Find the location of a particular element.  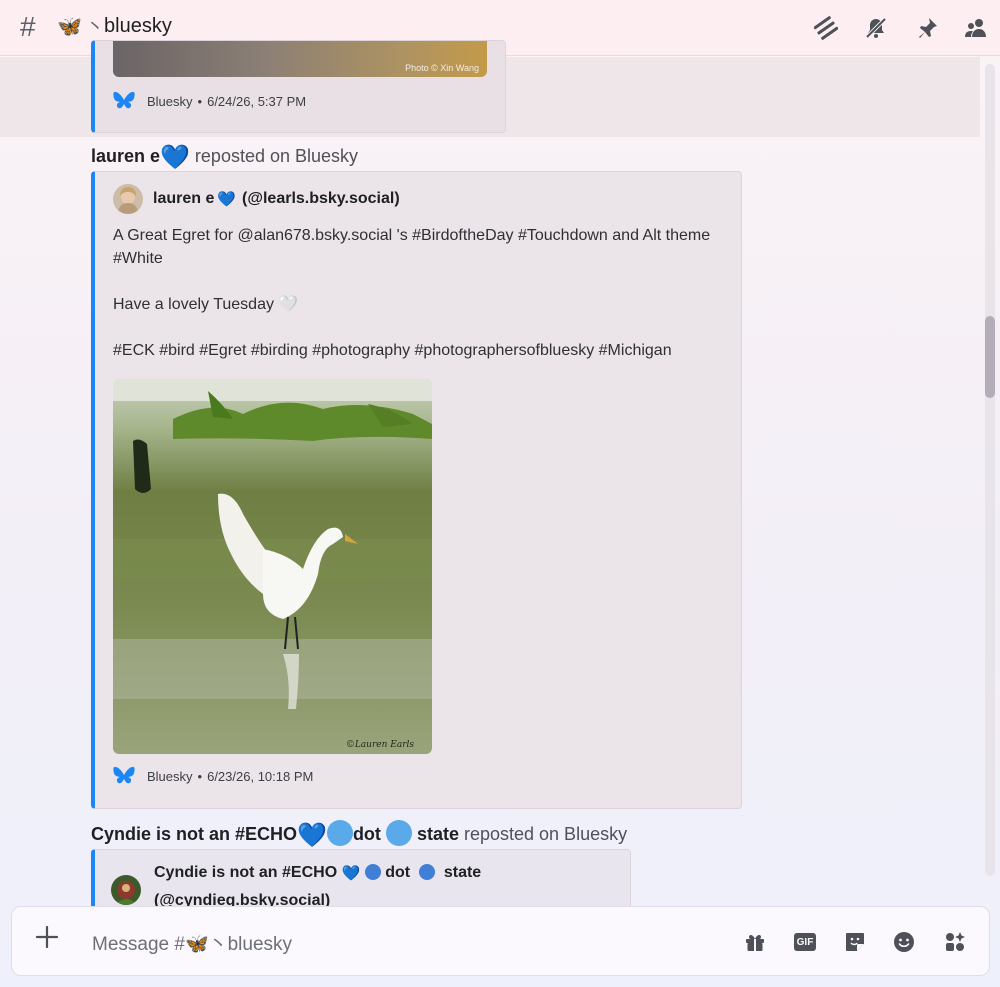

plus-icon is located at coordinates (47, 937).